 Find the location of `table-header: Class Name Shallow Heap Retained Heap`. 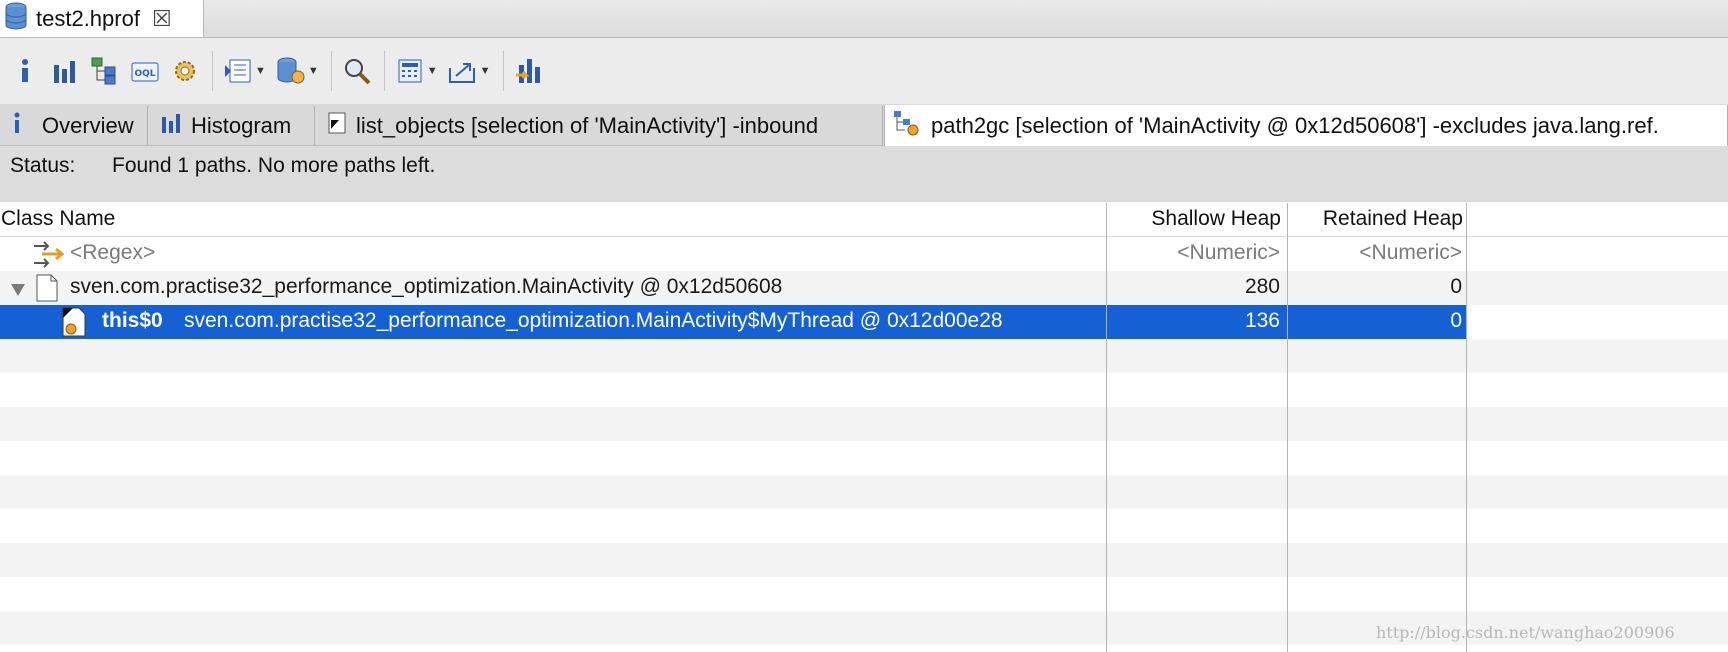

table-header: Class Name Shallow Heap Retained Heap is located at coordinates (864, 220).